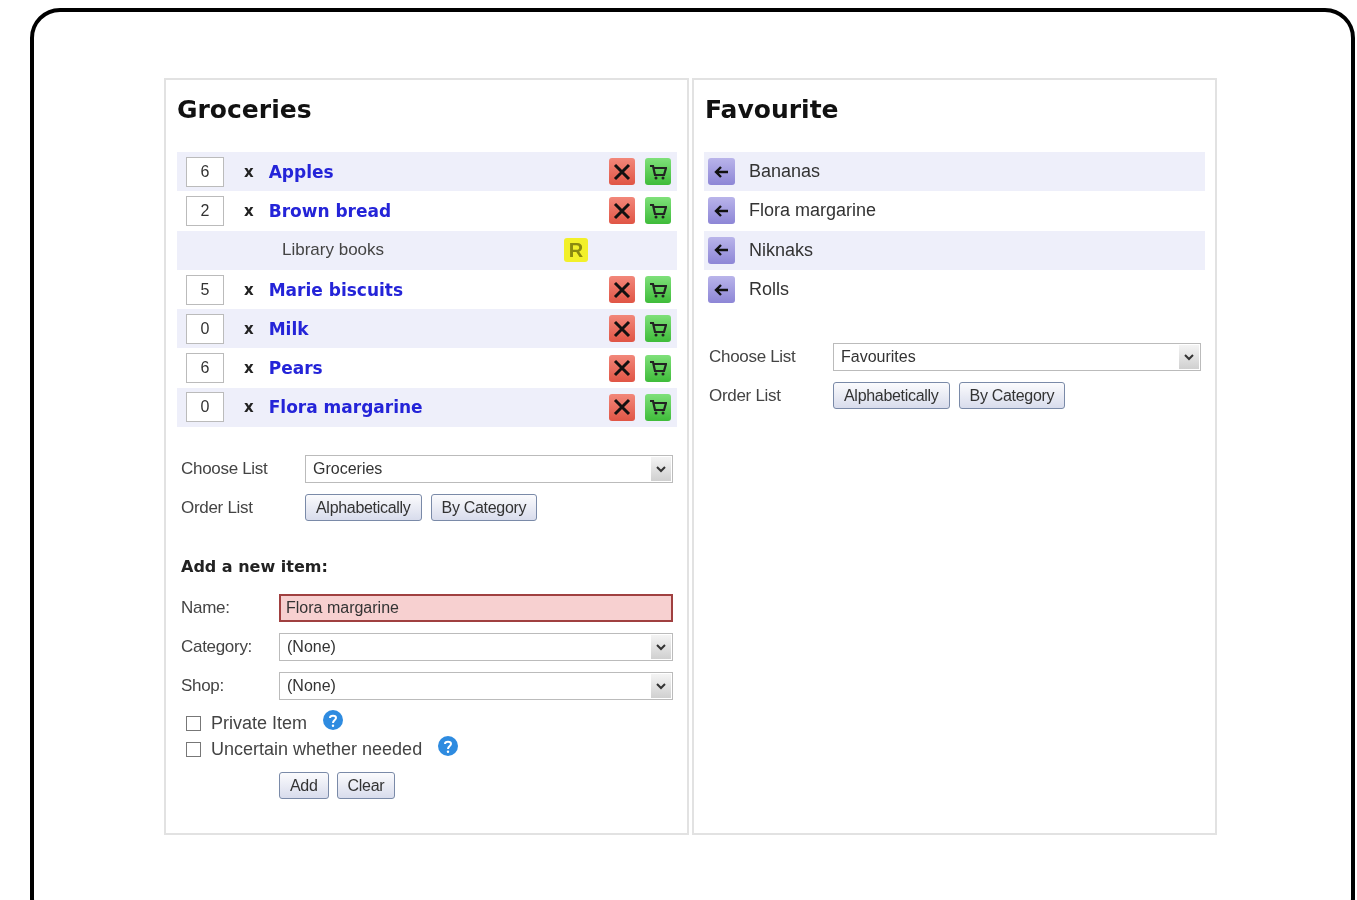 Image resolution: width=1357 pixels, height=900 pixels. I want to click on item-link: Milk, so click(433, 328).